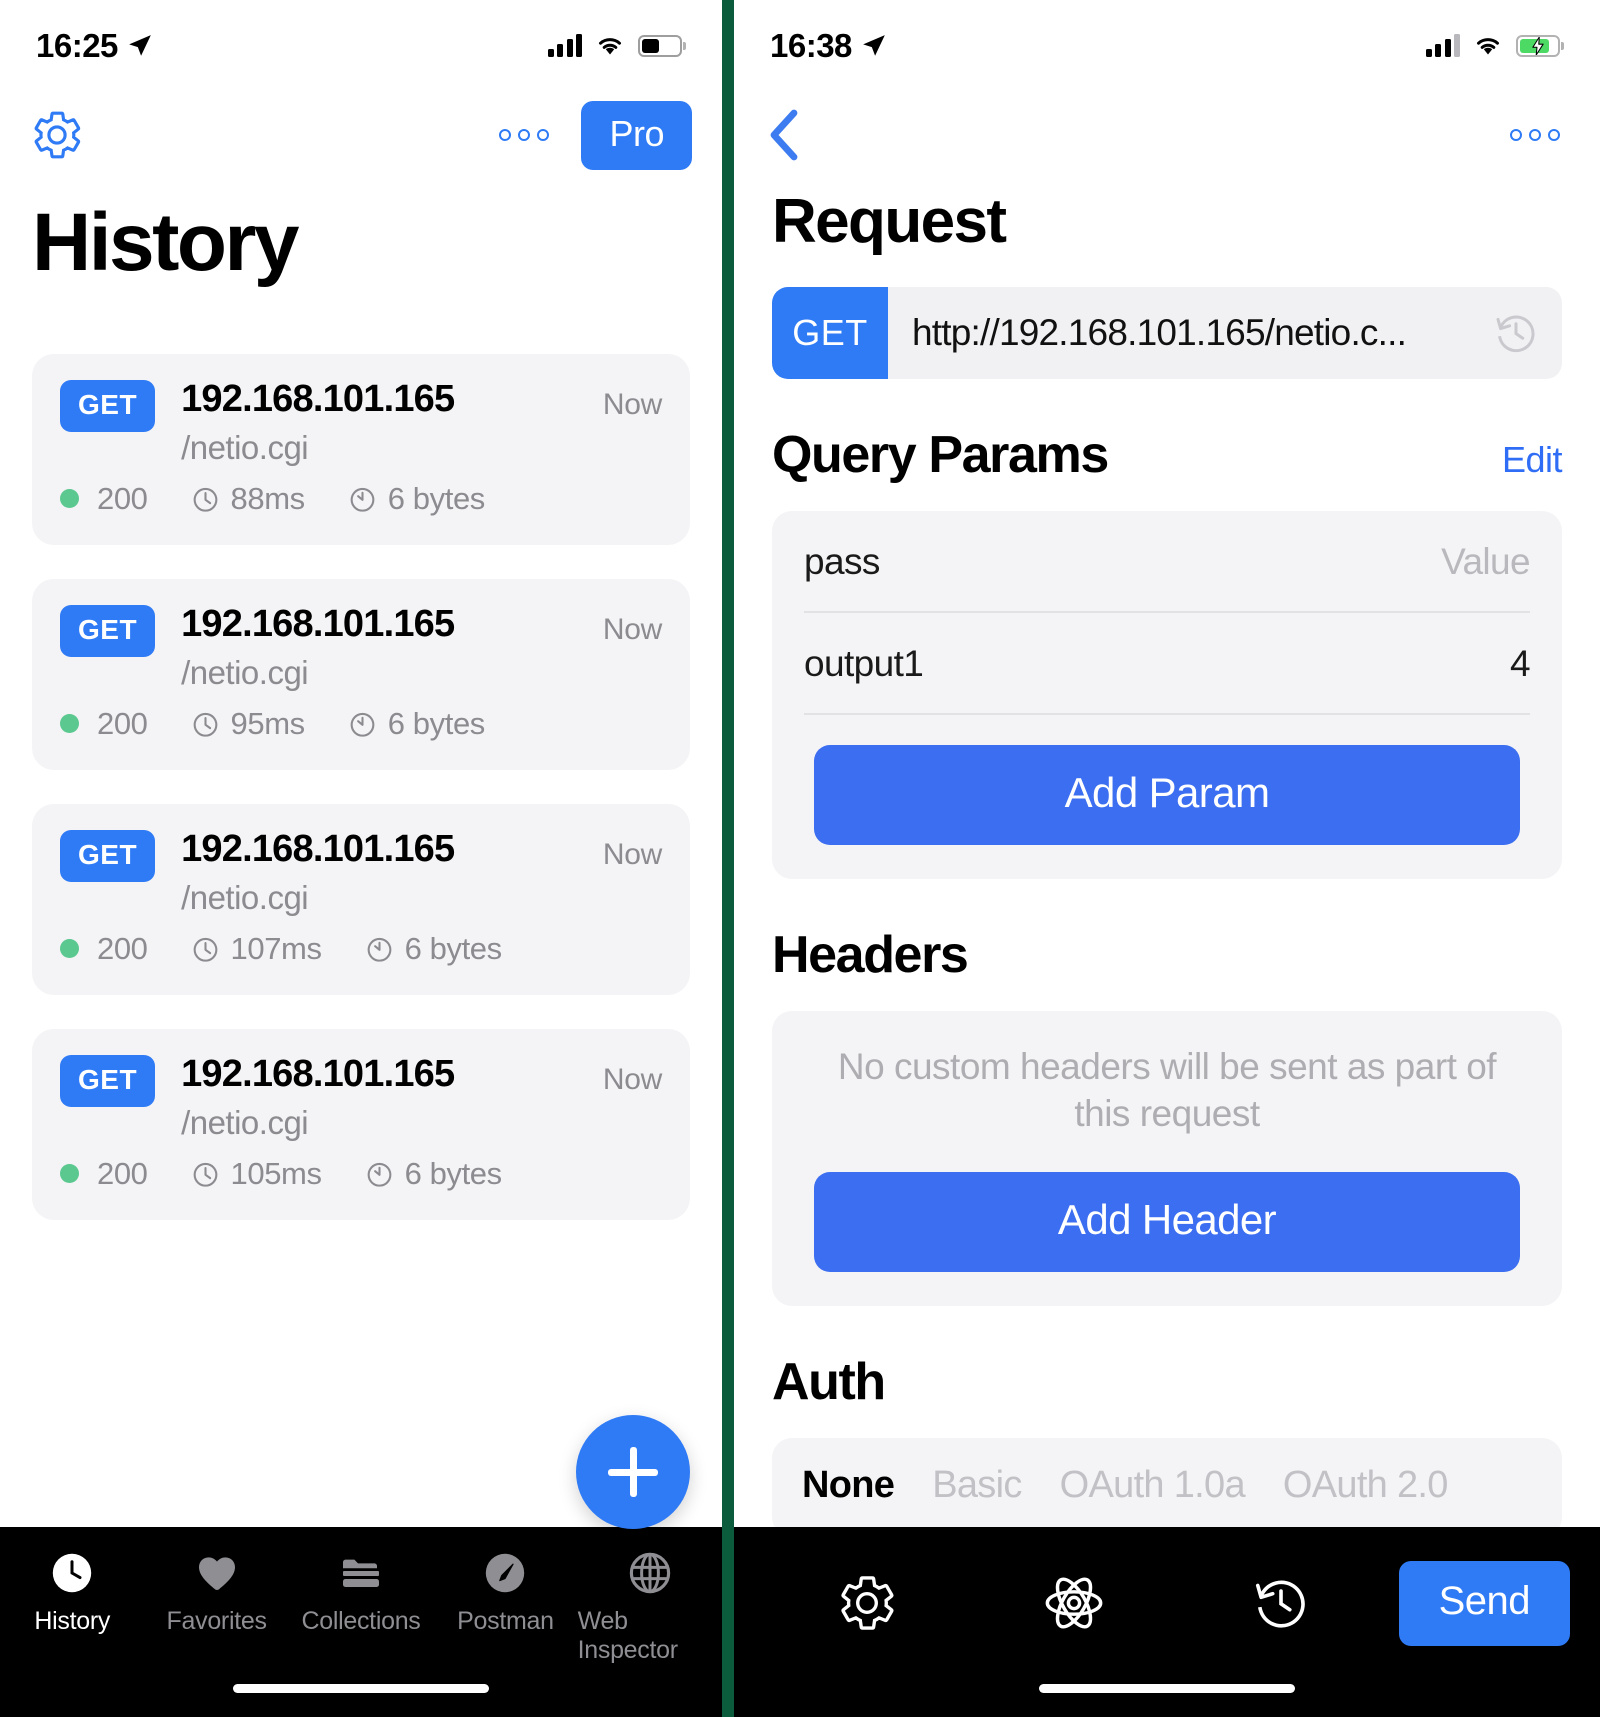  I want to click on duration-group: 88ms, so click(247, 499).